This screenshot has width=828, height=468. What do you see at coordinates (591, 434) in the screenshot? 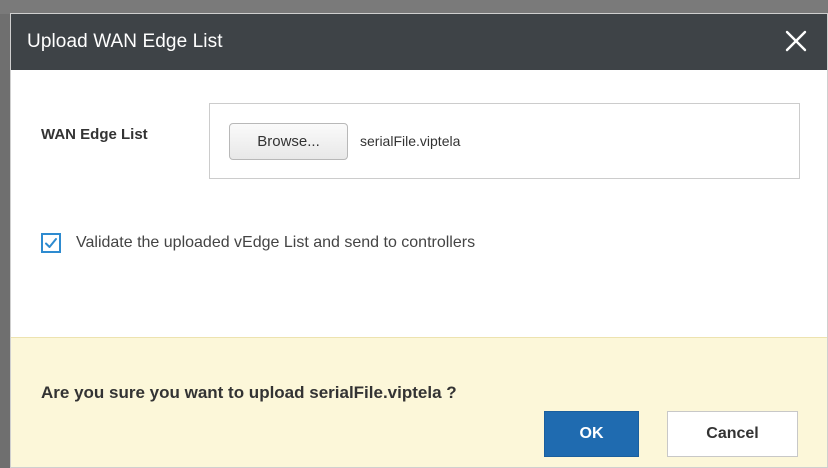
I see `ok-button: OK` at bounding box center [591, 434].